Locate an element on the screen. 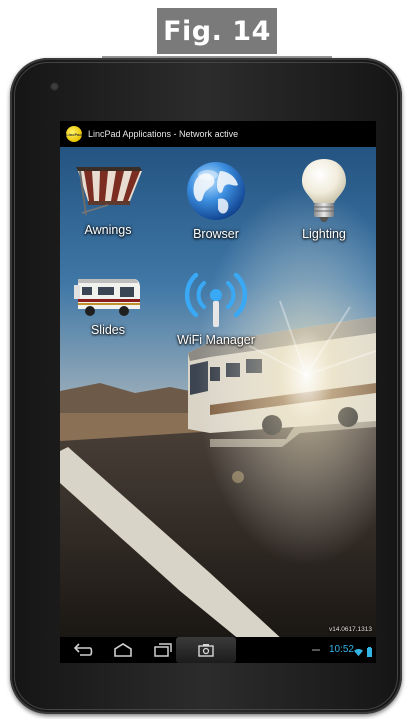 Image resolution: width=411 pixels, height=719 pixels. clock-time: 10:52 is located at coordinates (341, 649).